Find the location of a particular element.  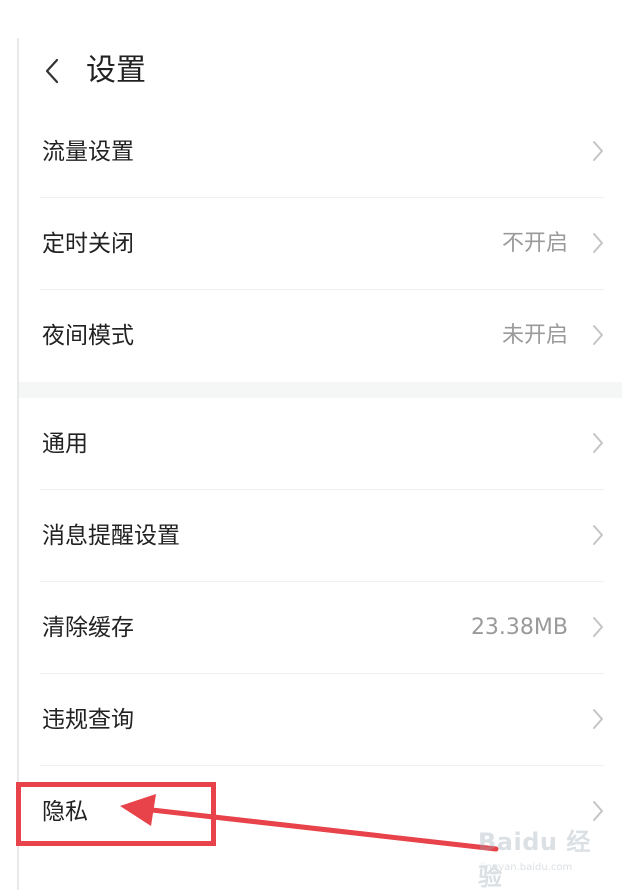

settings-row-timer-close: 定时关闭 不开启 is located at coordinates (311, 244).